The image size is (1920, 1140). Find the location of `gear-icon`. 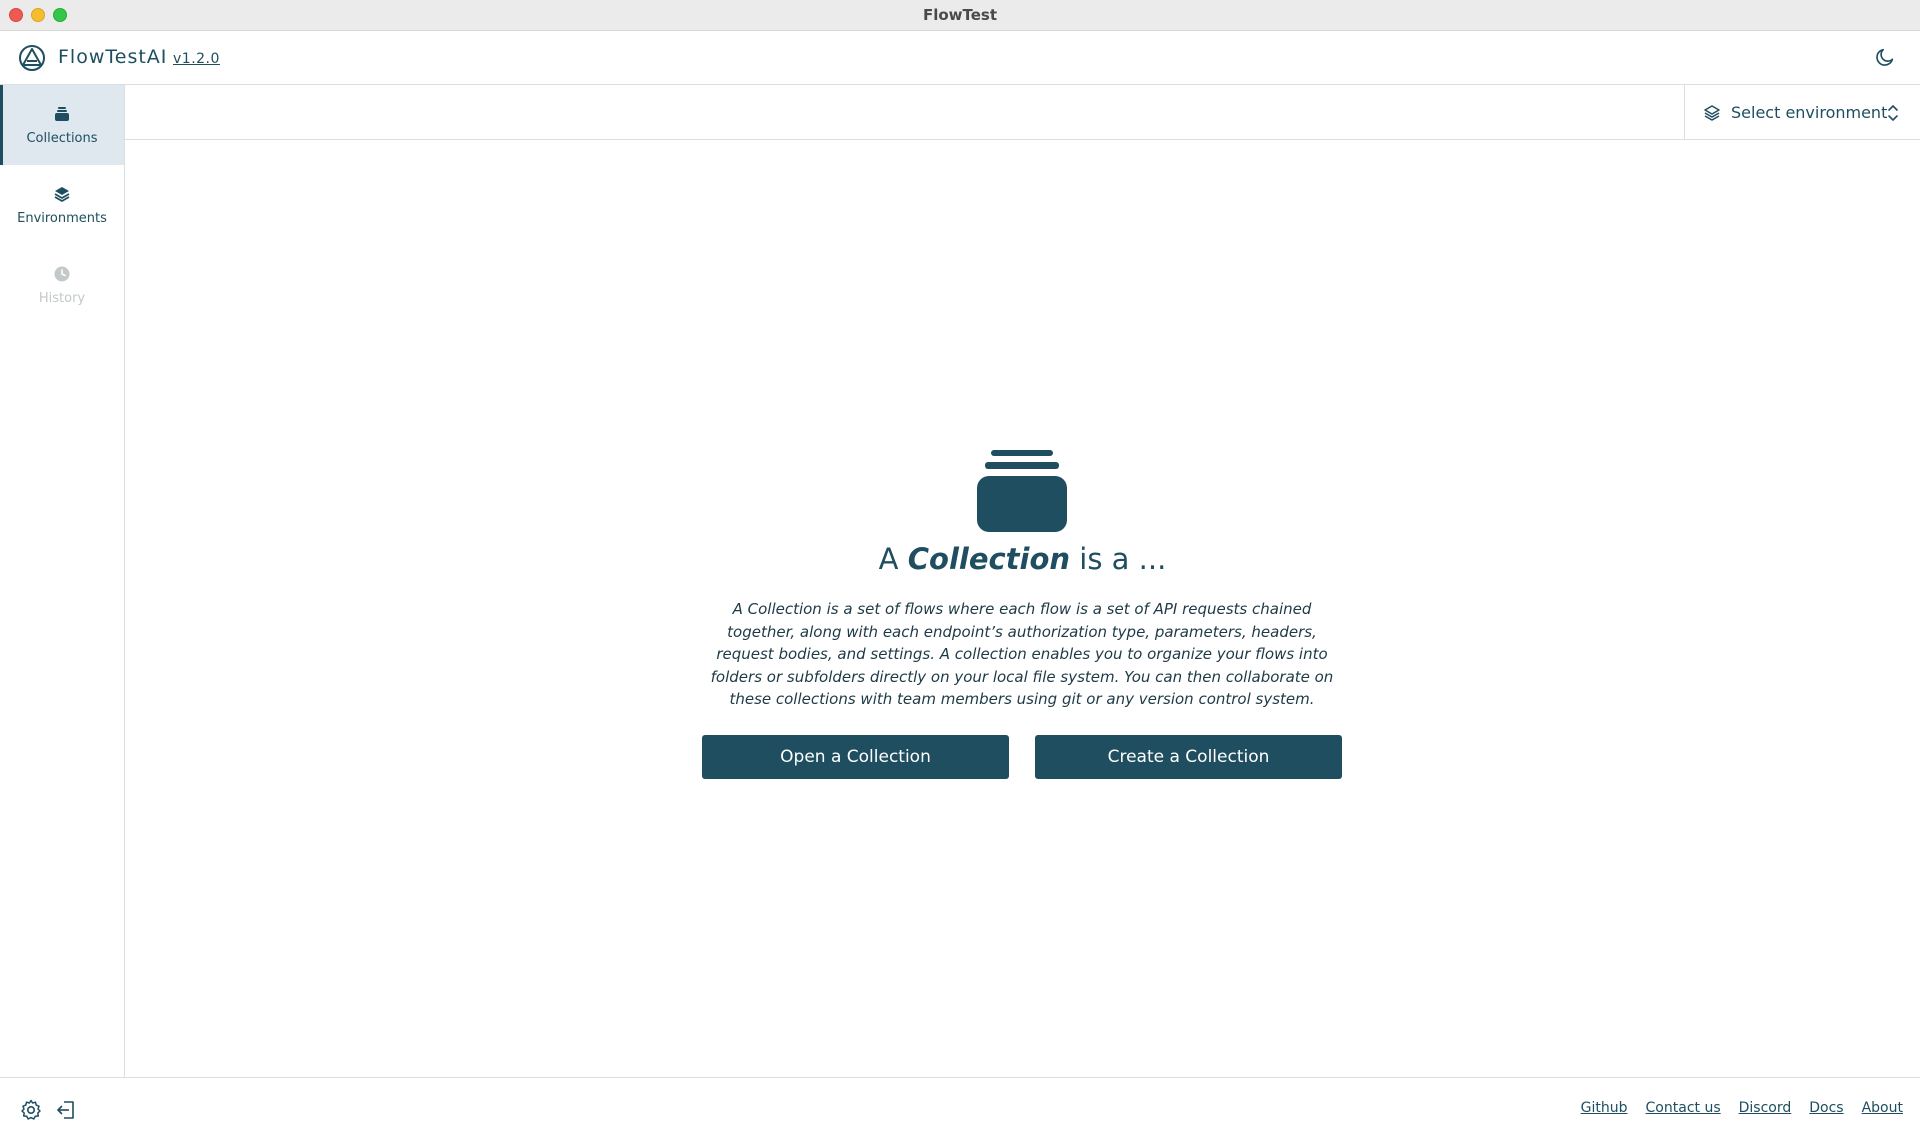

gear-icon is located at coordinates (31, 1110).